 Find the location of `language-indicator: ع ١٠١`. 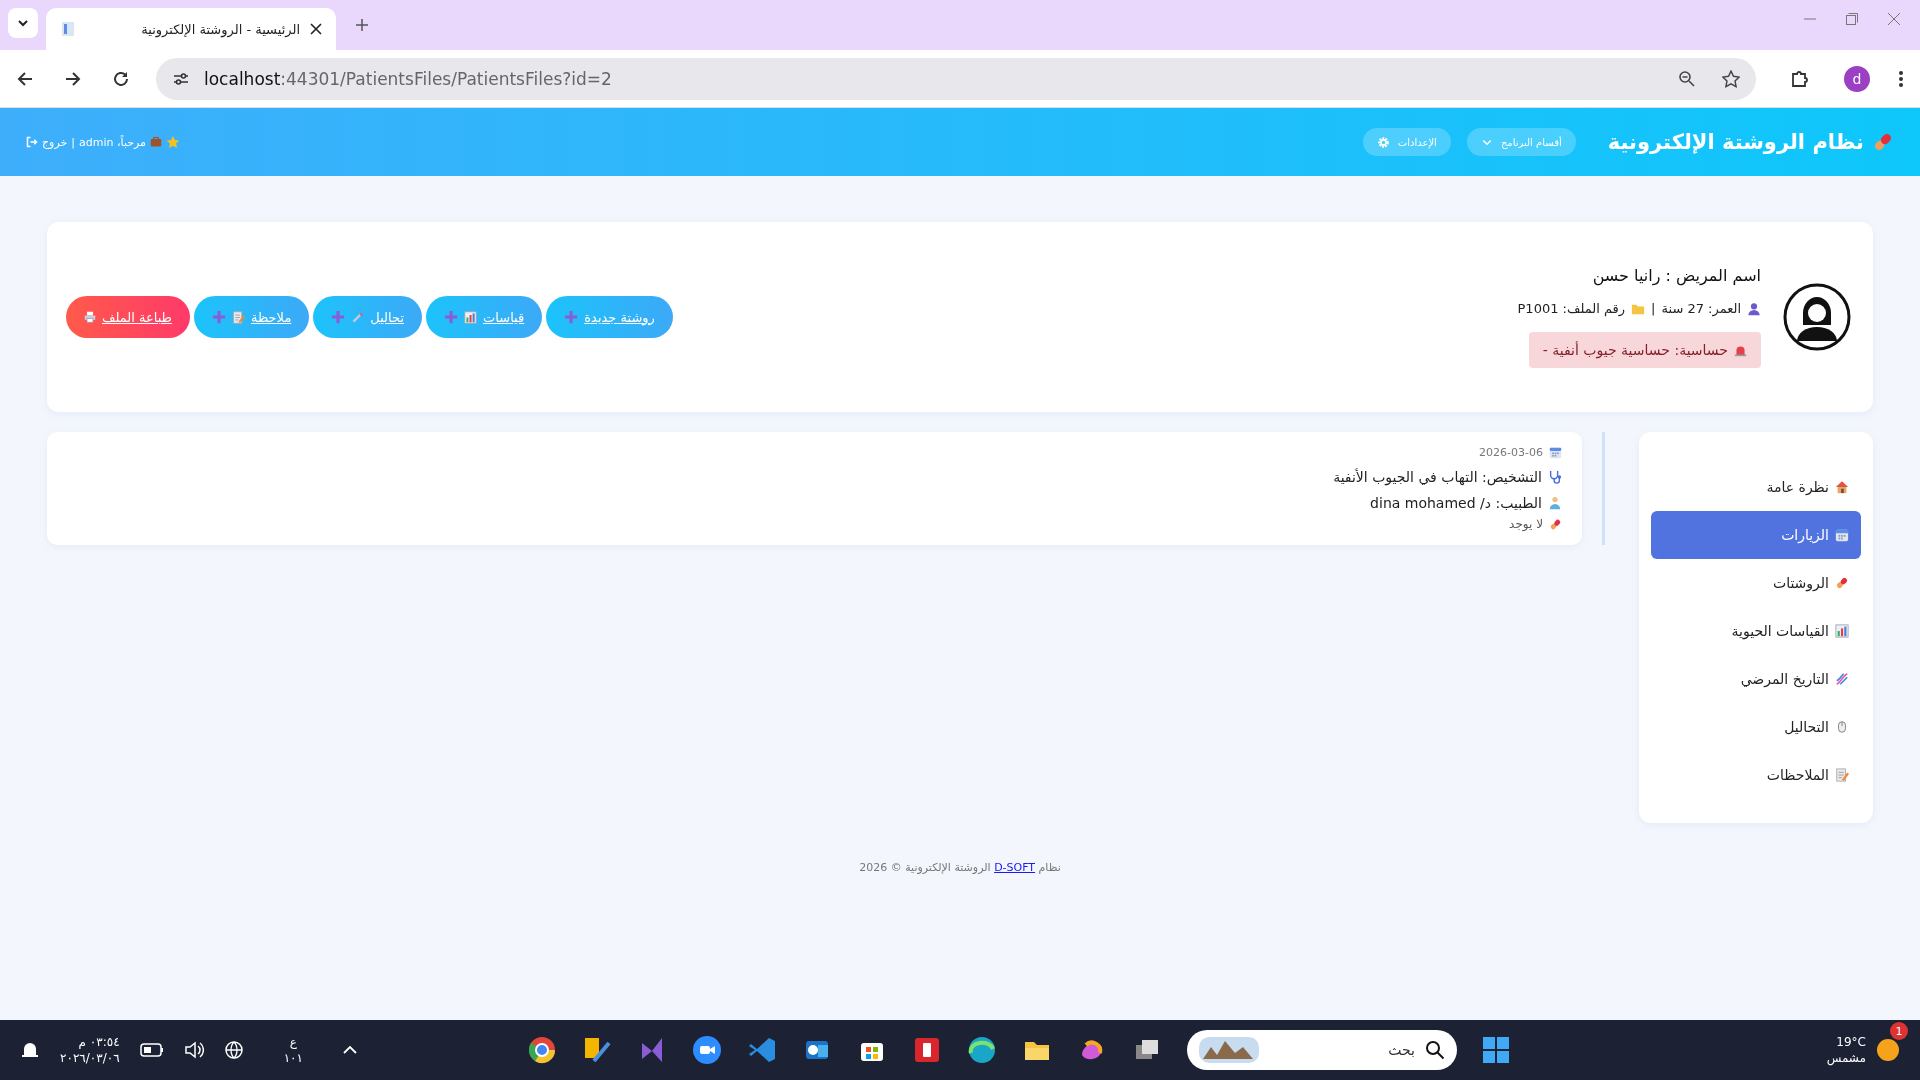

language-indicator: ع ١٠١ is located at coordinates (293, 1050).